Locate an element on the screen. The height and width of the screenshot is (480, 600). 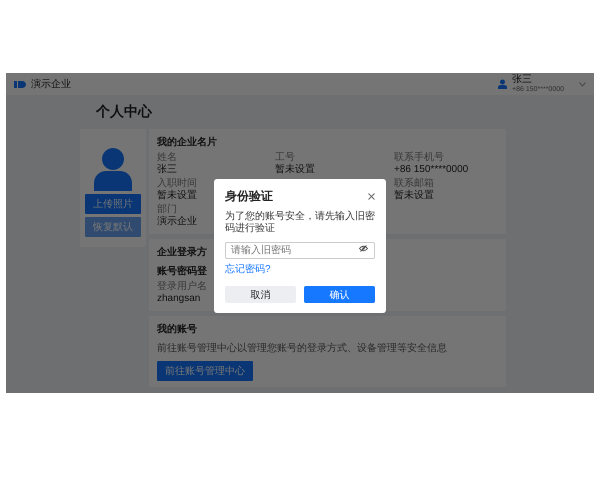
field-label: 工号 is located at coordinates (285, 158).